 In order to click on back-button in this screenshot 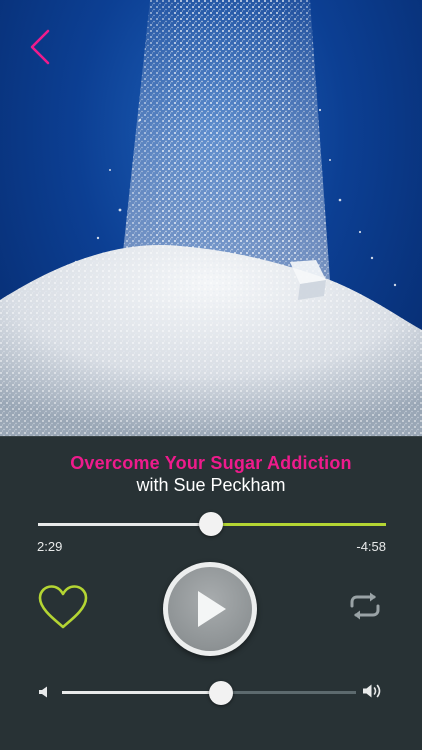, I will do `click(50, 50)`.